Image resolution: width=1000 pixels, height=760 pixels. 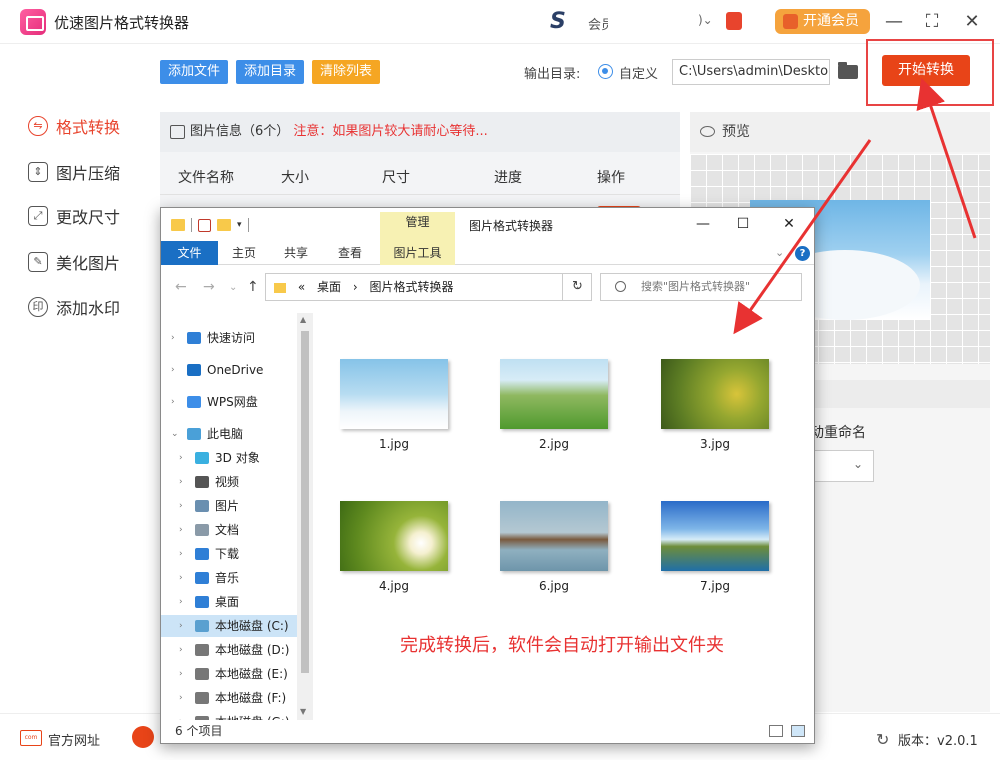 What do you see at coordinates (229, 626) in the screenshot?
I see `nav-tree-item: › 本地磁盘 (C:)` at bounding box center [229, 626].